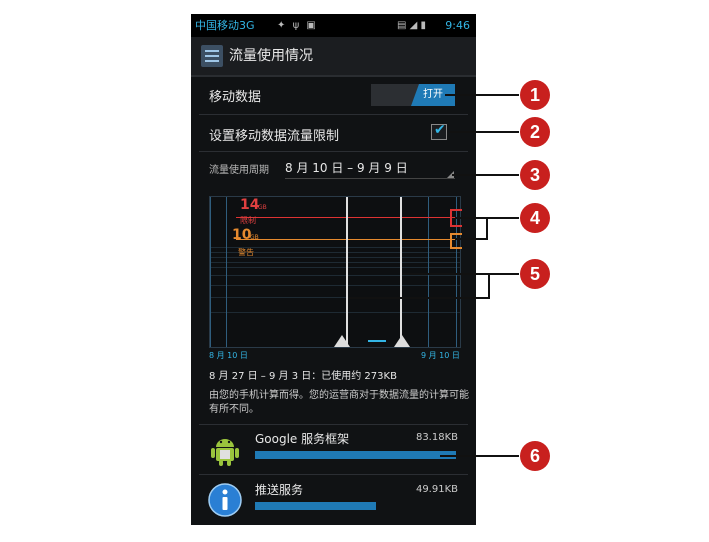  I want to click on x-axis-end: 9 月 10 日, so click(440, 355).